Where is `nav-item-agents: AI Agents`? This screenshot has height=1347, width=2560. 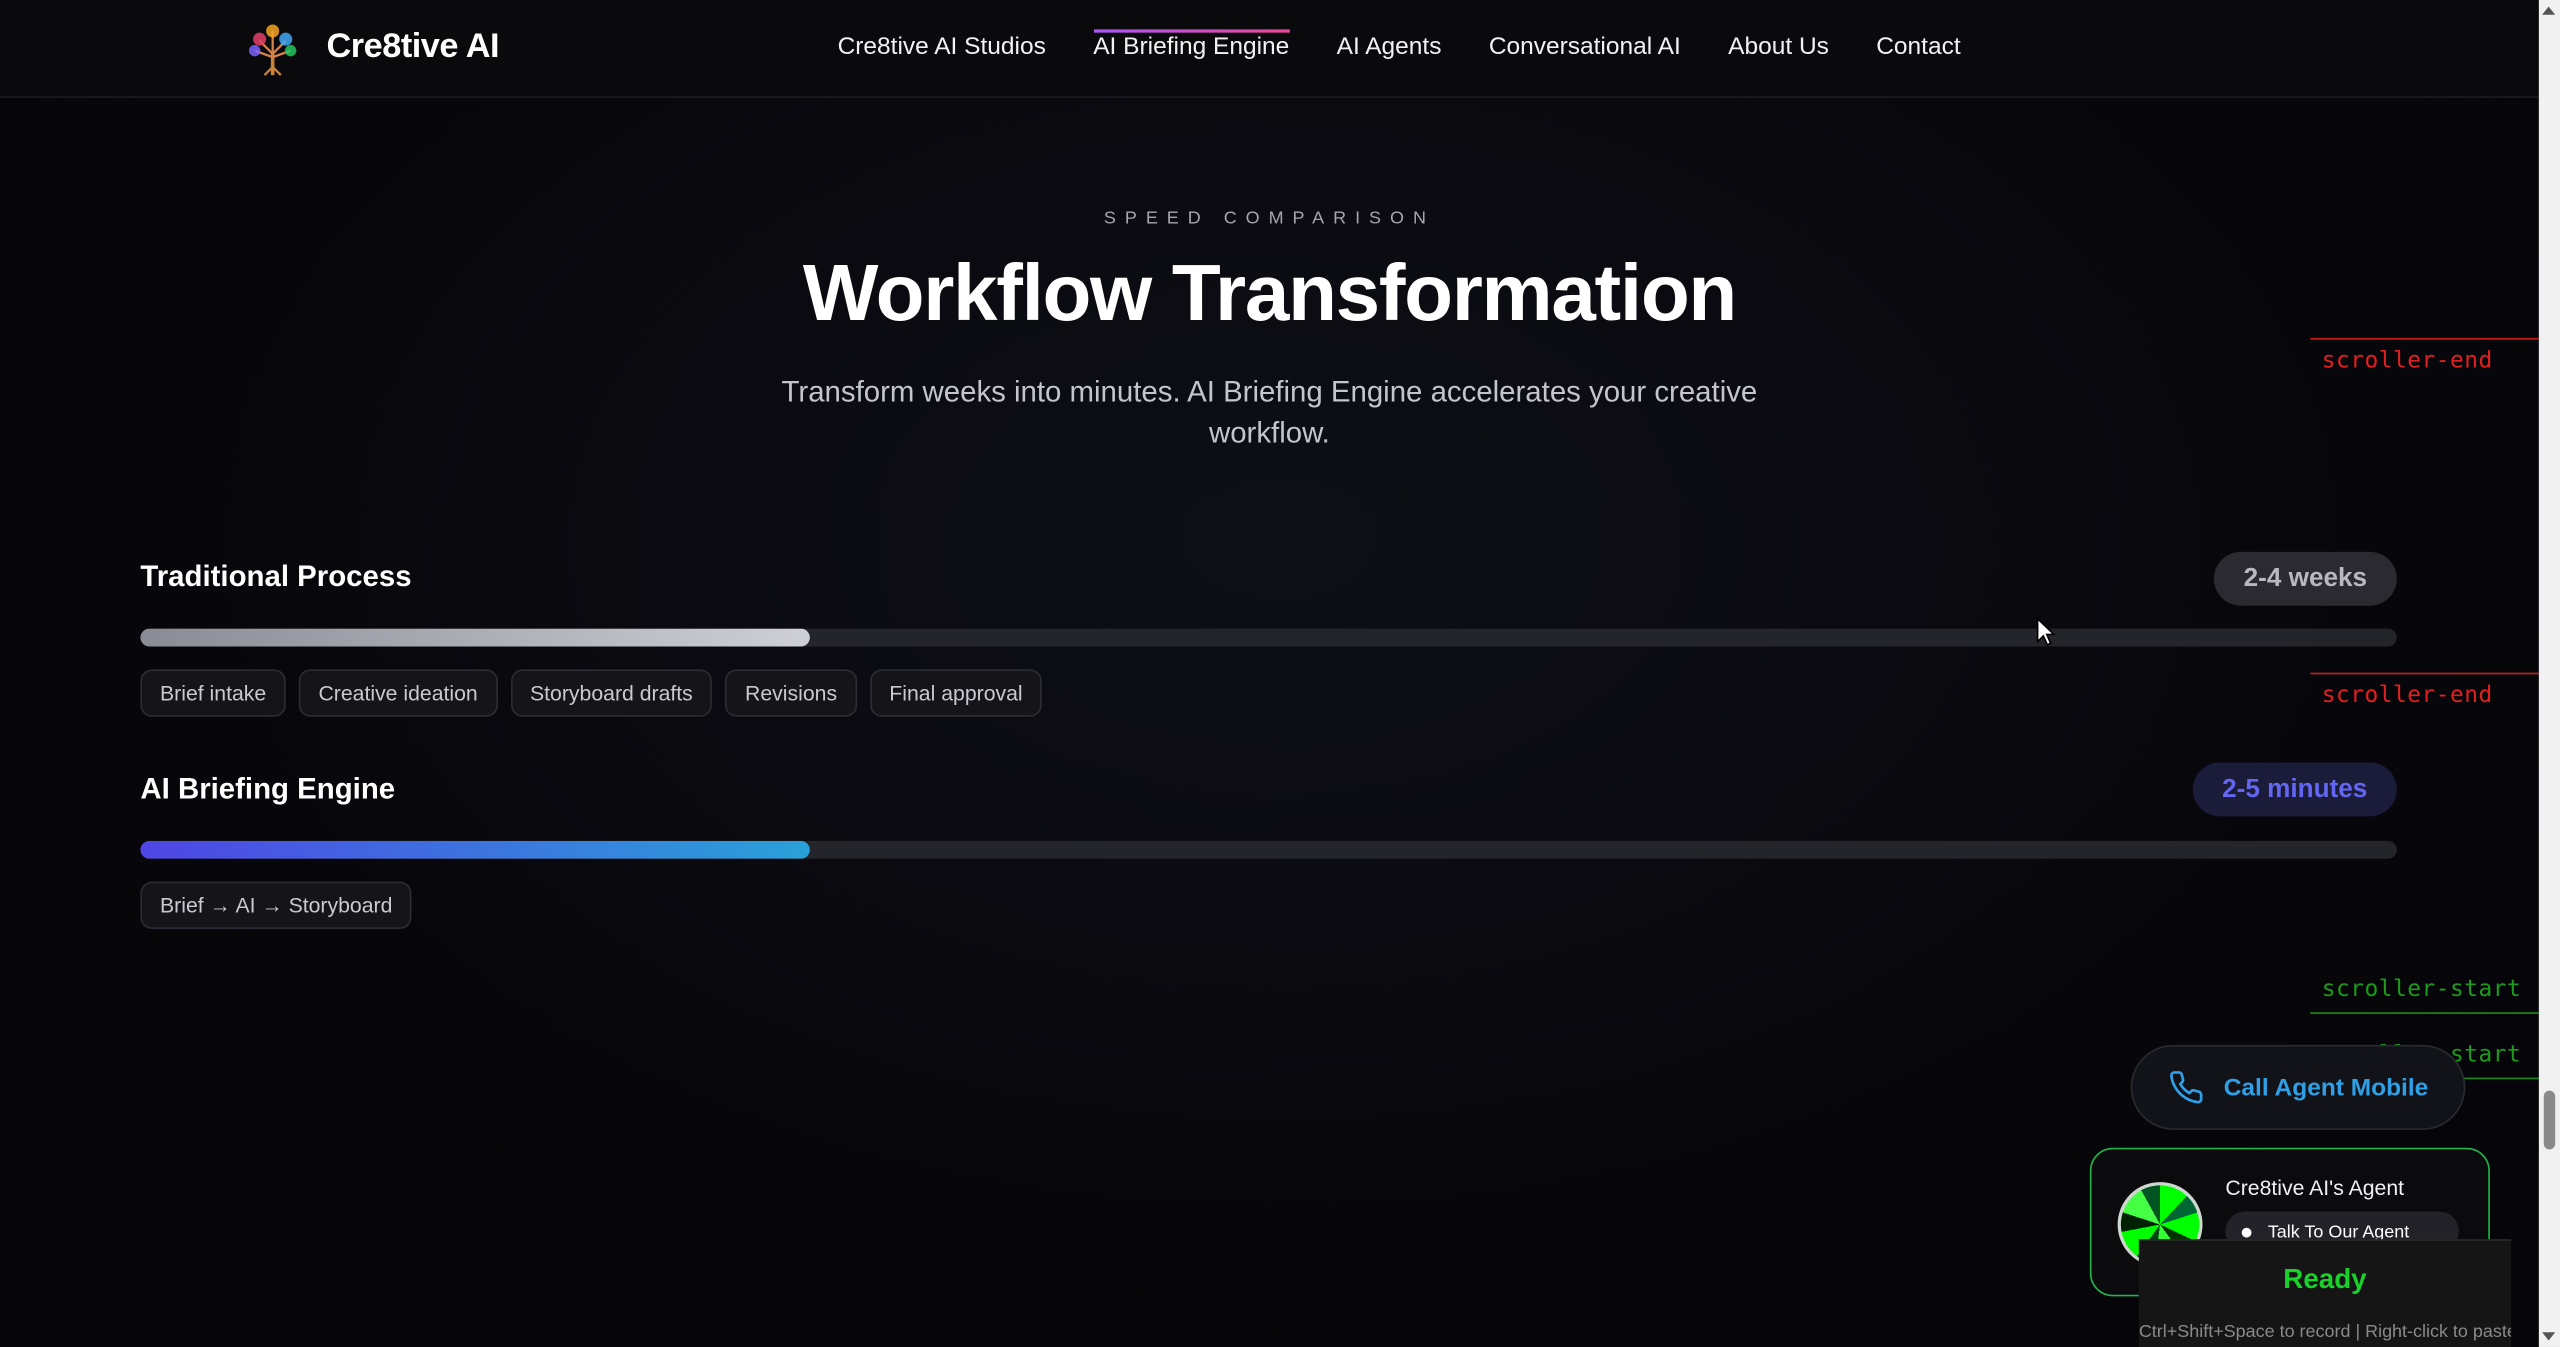 nav-item-agents: AI Agents is located at coordinates (1389, 47).